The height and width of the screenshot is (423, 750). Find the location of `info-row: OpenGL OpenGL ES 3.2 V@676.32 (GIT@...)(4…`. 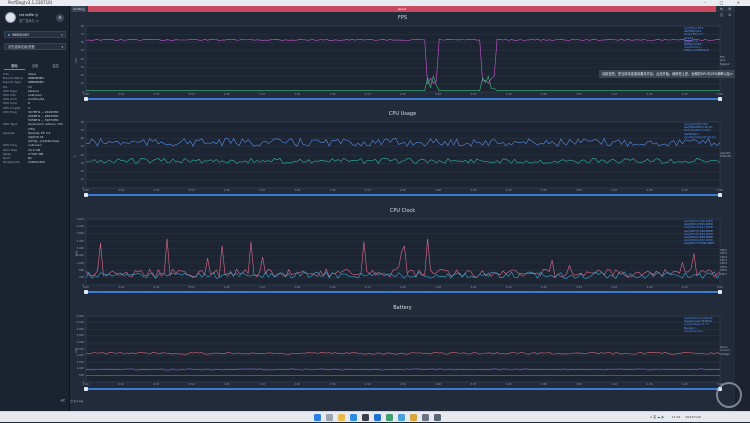

info-row: OpenGL OpenGL ES 3.2 V@676.32 (GIT@...)(4… is located at coordinates (35, 137).